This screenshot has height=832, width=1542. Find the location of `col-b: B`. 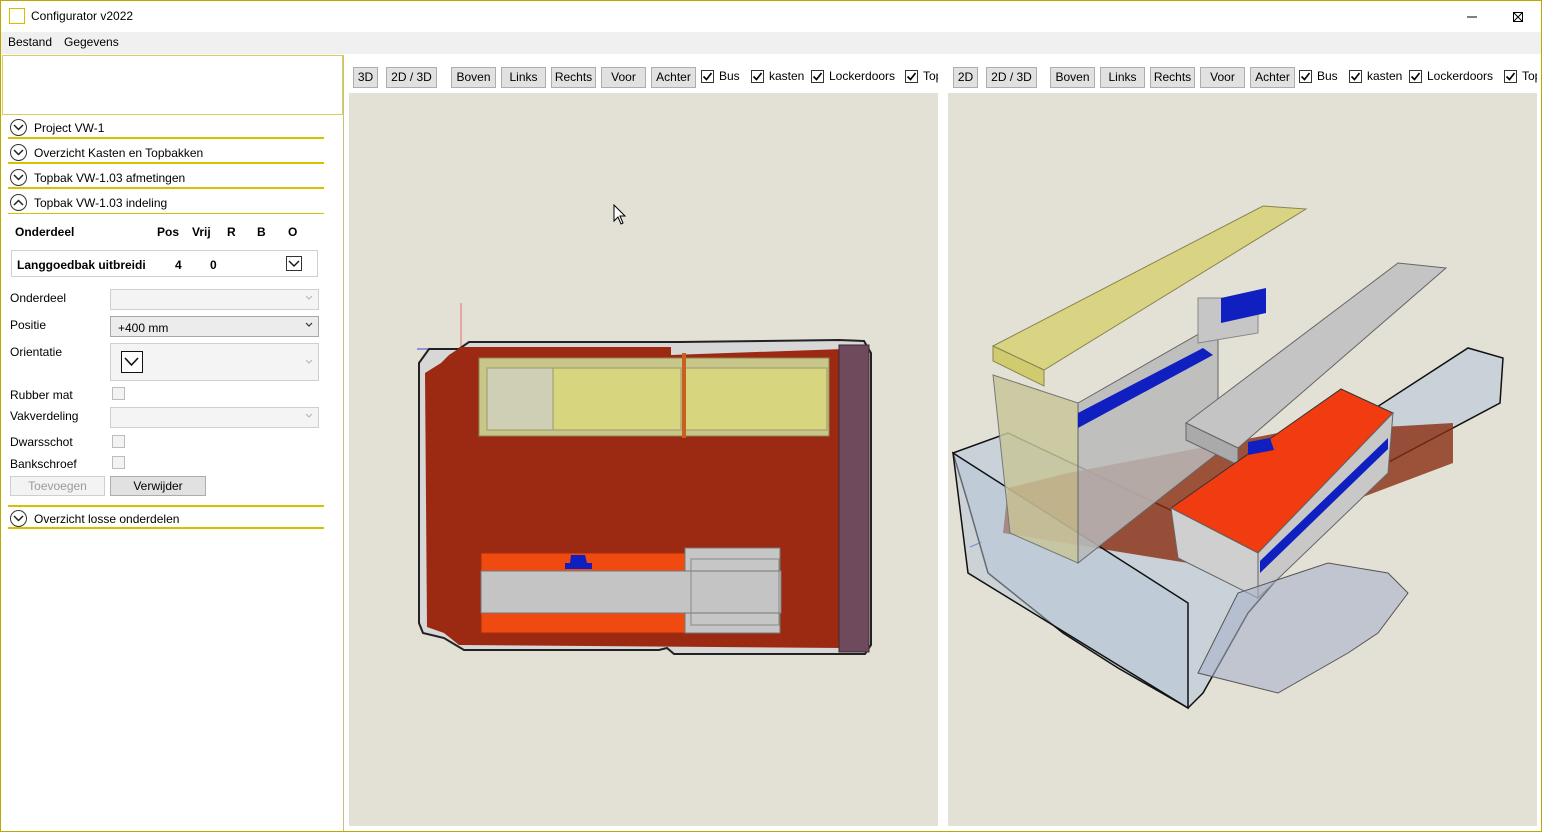

col-b: B is located at coordinates (261, 232).